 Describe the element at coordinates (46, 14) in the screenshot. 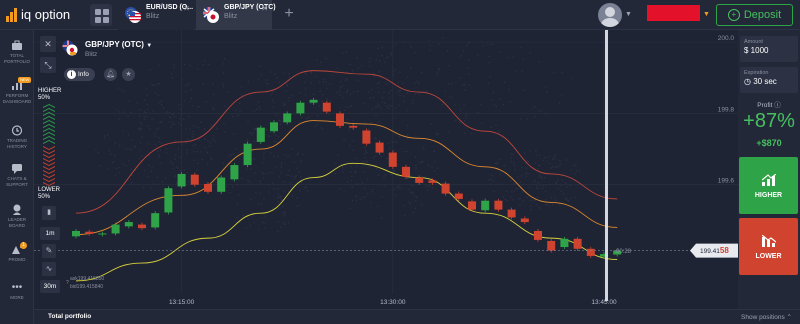

I see `logo-text: iq option` at that location.